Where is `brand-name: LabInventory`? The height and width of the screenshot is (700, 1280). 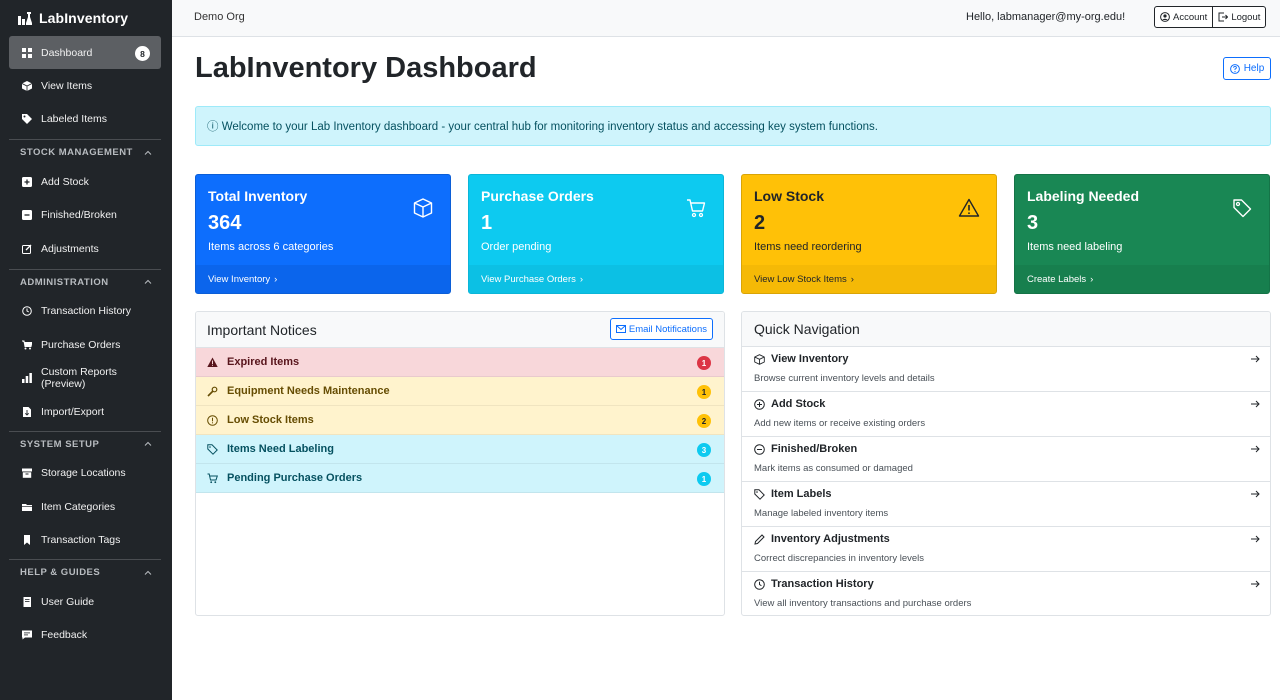
brand-name: LabInventory is located at coordinates (84, 18).